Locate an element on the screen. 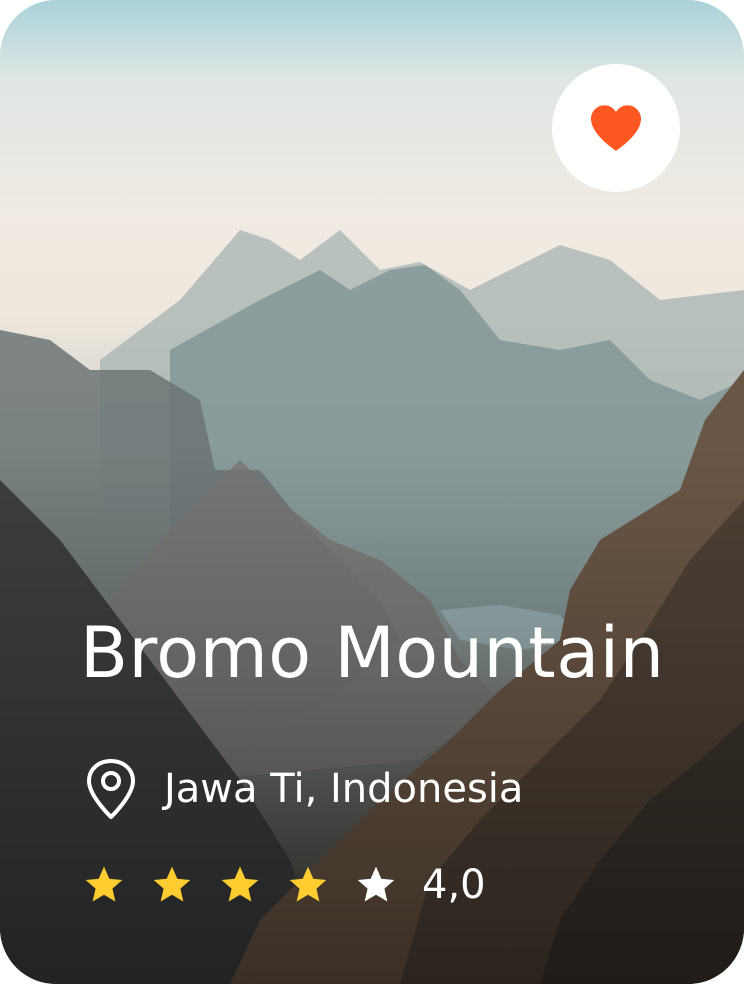 The height and width of the screenshot is (1000, 744). rating-value: 4,0 is located at coordinates (454, 885).